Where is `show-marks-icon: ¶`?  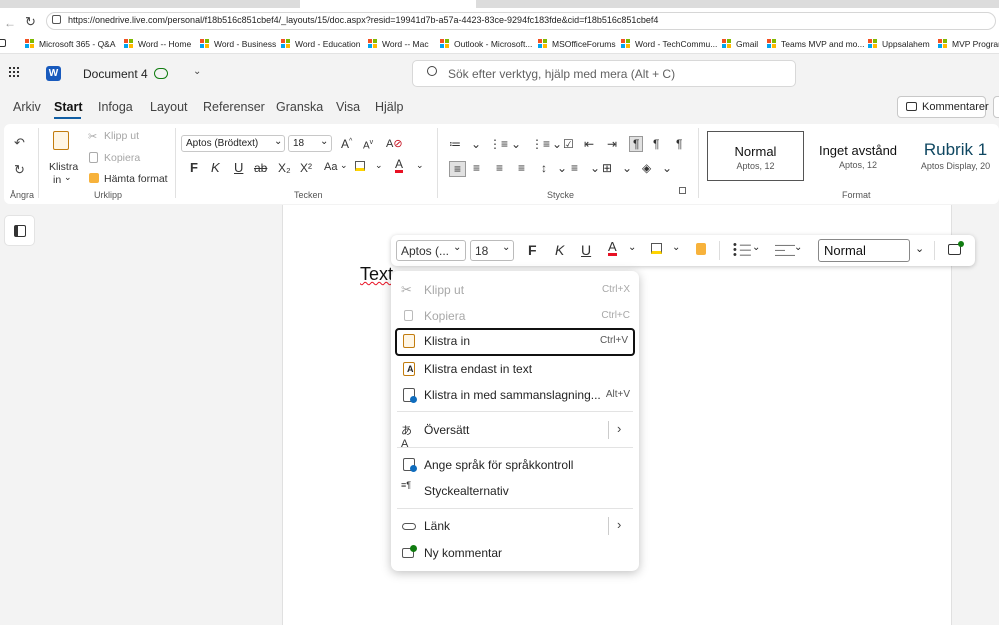
show-marks-icon: ¶ is located at coordinates (679, 144).